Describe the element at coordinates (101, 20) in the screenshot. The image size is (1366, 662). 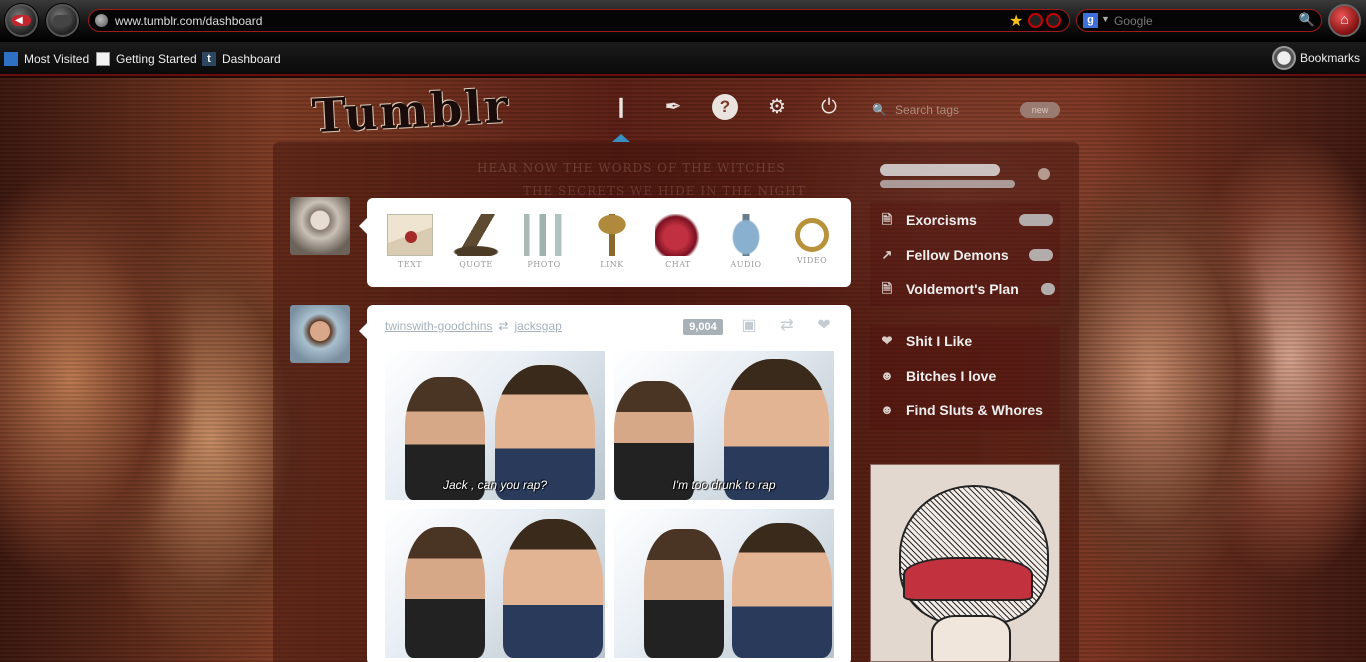
I see `globe-icon` at that location.